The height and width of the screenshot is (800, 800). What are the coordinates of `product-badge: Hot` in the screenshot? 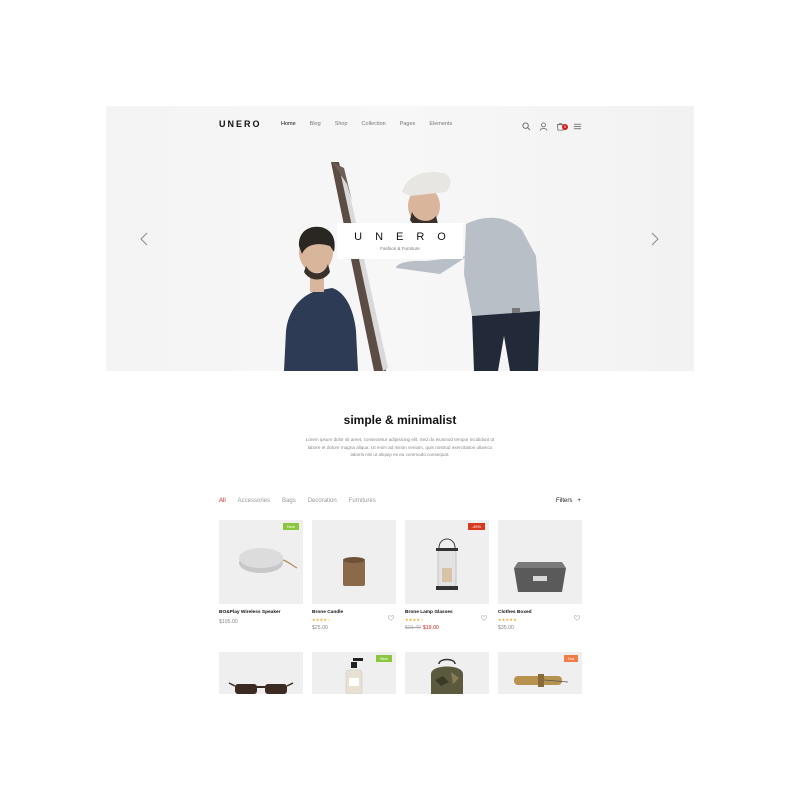 It's located at (570, 658).